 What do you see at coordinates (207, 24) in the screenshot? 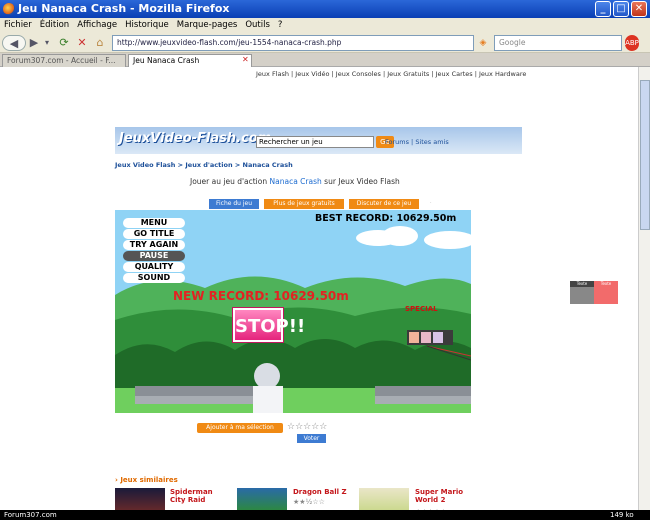
I see `menu-marque-pages: Marque-pages` at bounding box center [207, 24].